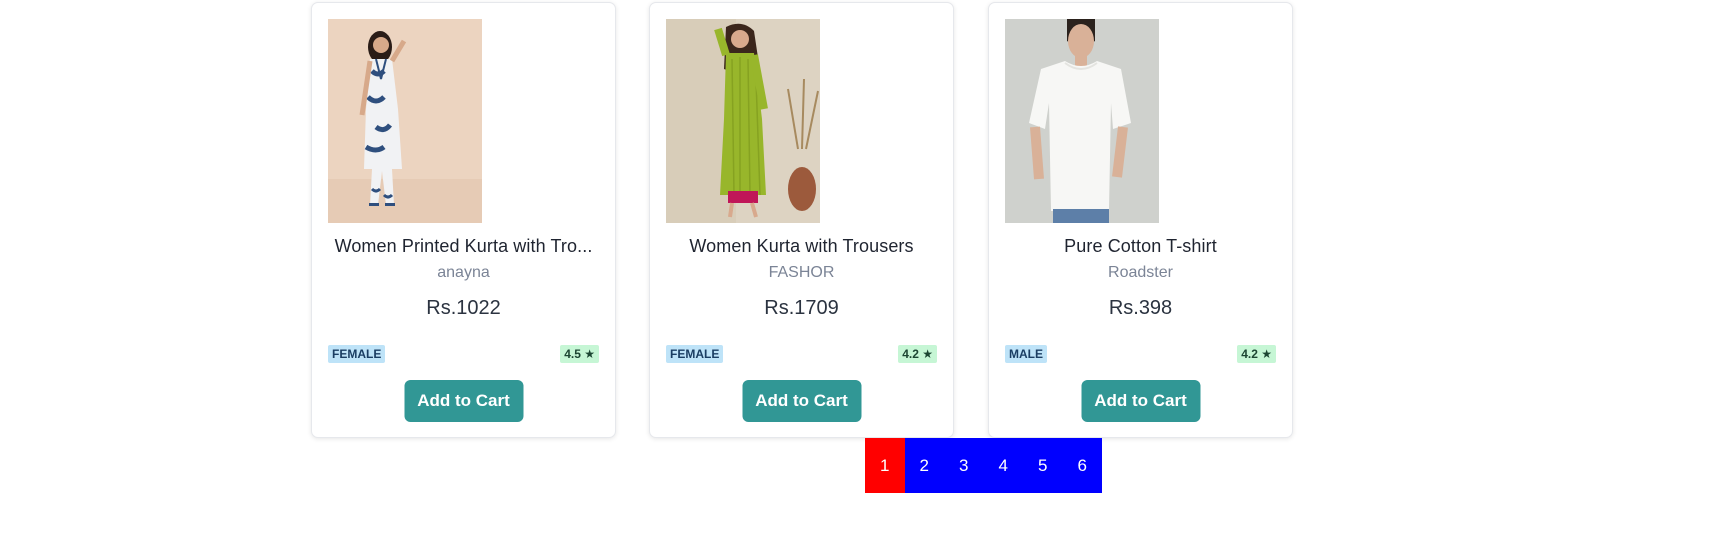 The height and width of the screenshot is (556, 1728). I want to click on page-button-2: 2, so click(924, 465).